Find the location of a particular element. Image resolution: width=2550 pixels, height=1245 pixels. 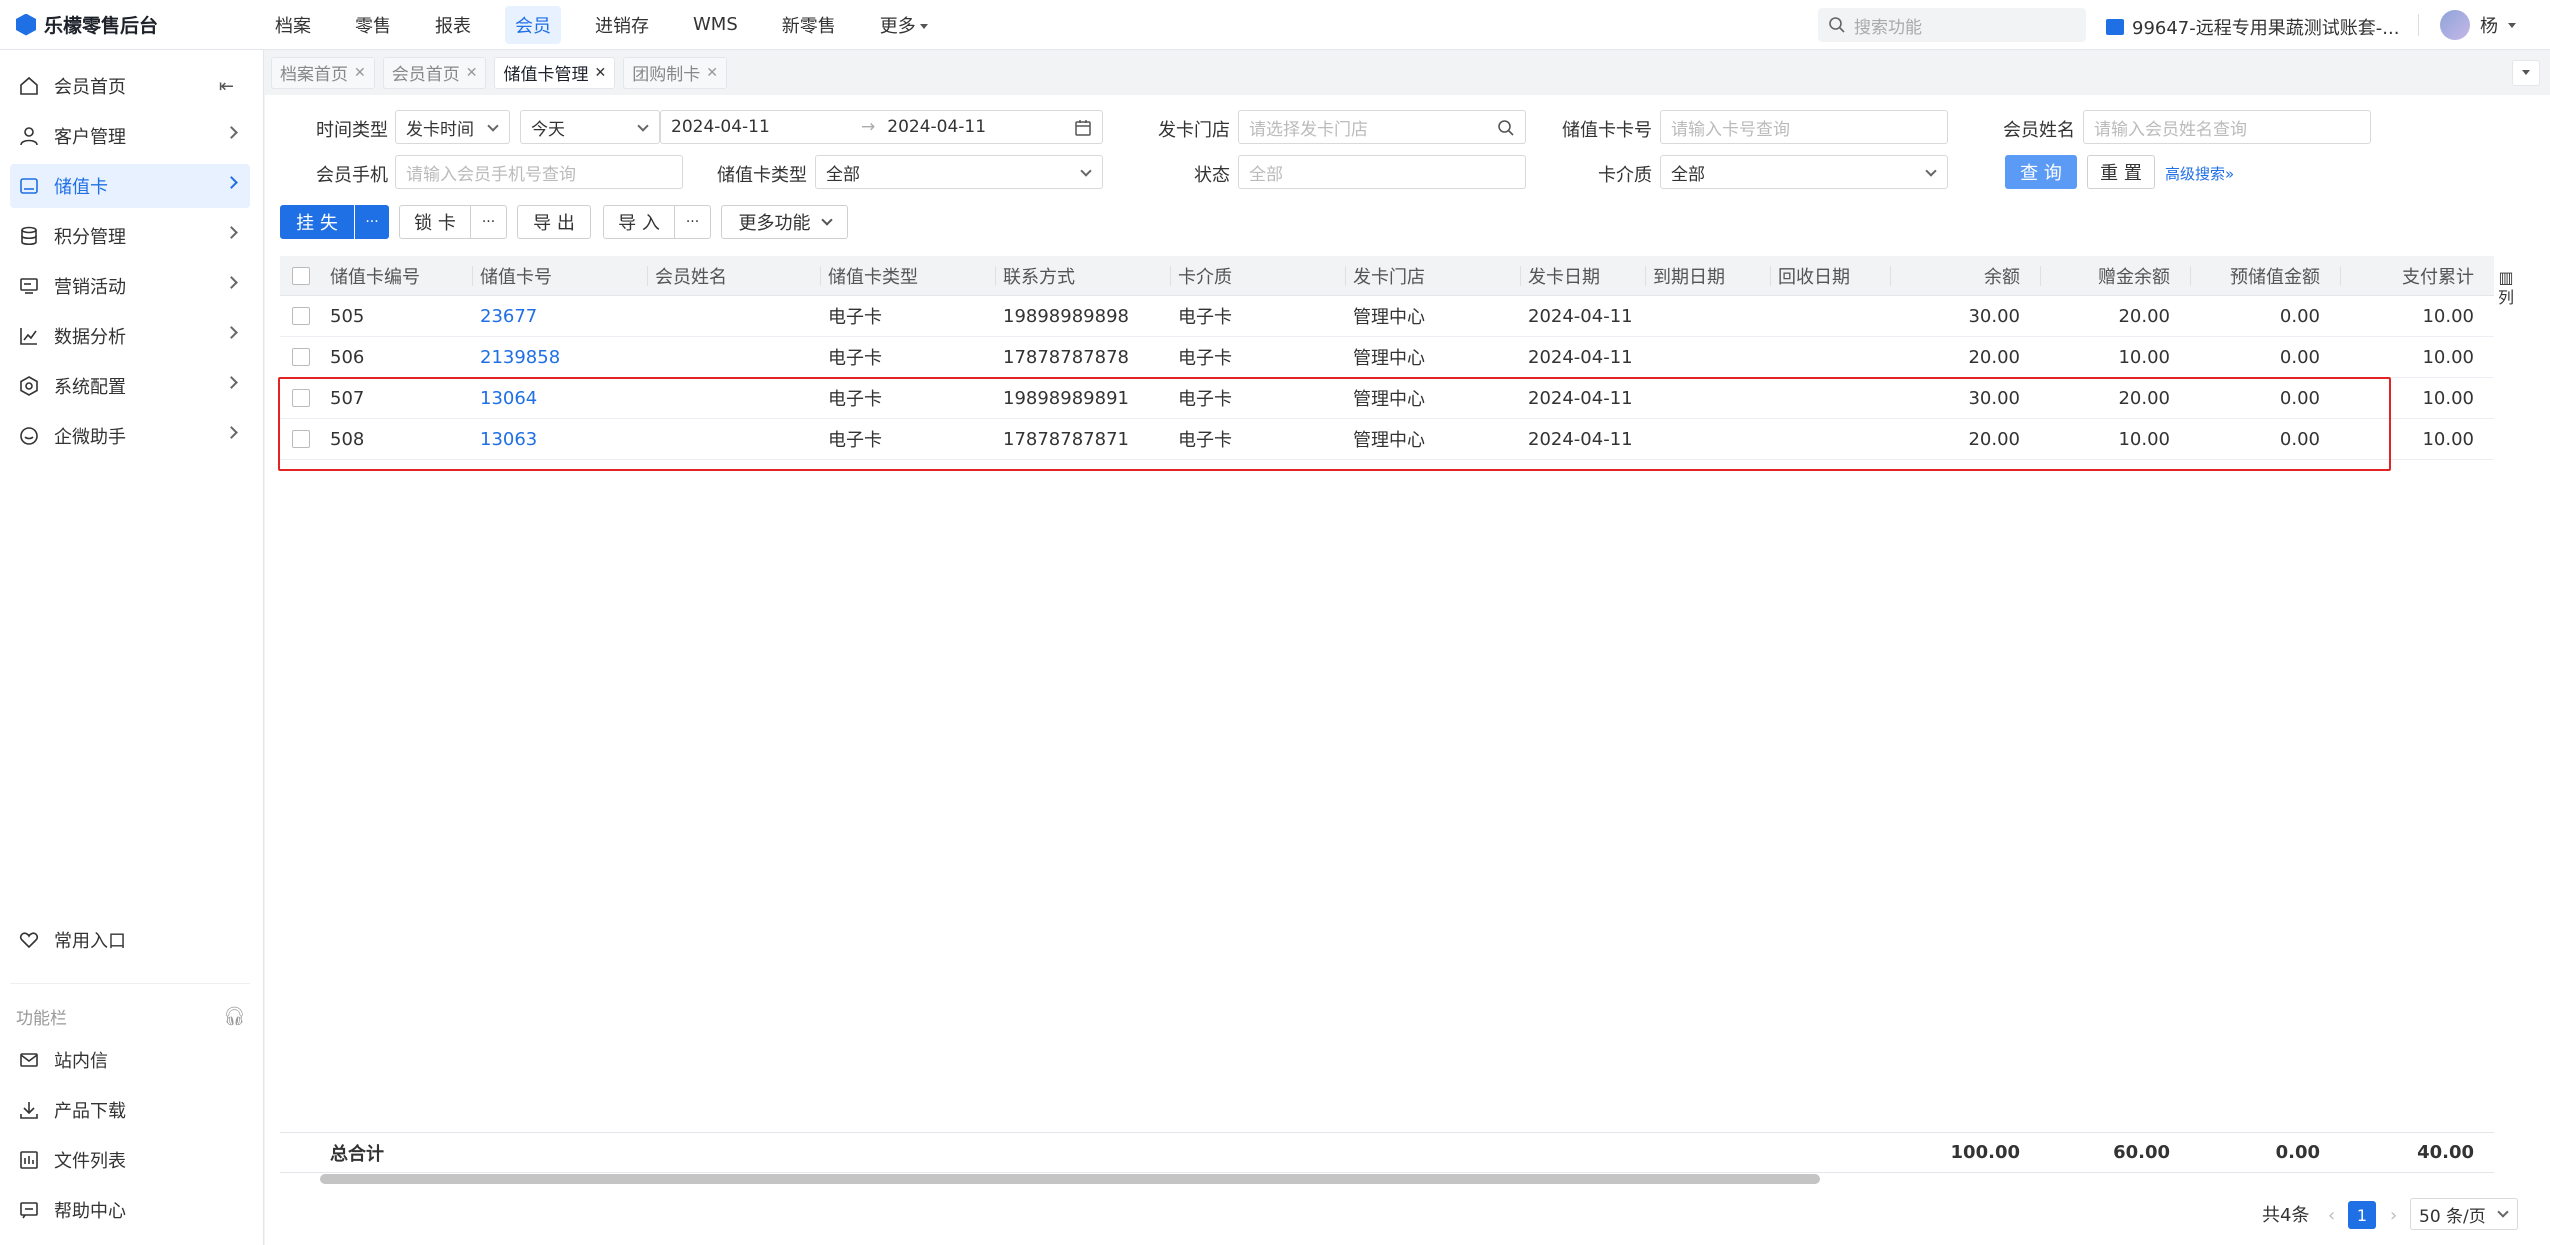

tab-stored-value-card-management: 储值卡管理 ✕ is located at coordinates (555, 72).